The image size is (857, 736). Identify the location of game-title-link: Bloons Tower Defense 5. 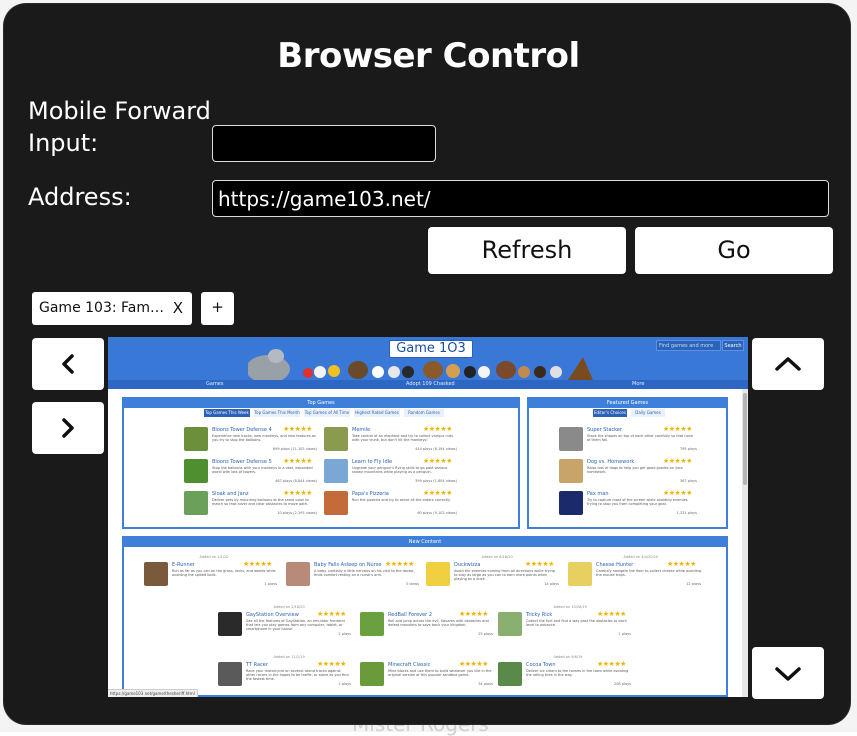
(242, 462).